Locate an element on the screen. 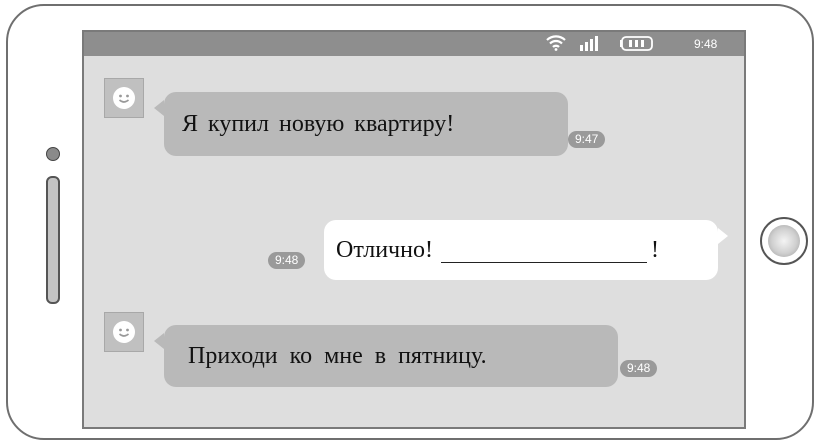  home-button is located at coordinates (784, 241).